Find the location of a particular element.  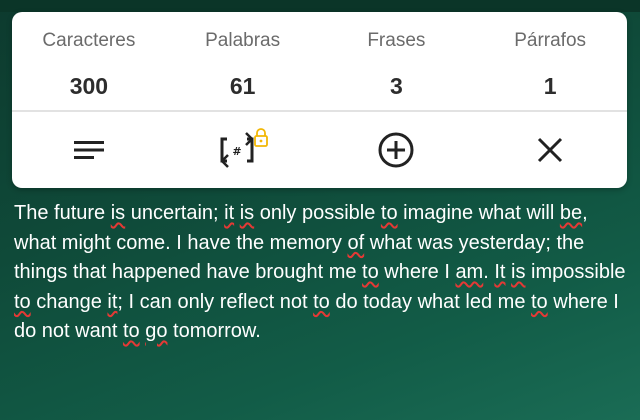

stat-sentences: Frases 3 is located at coordinates (397, 61).